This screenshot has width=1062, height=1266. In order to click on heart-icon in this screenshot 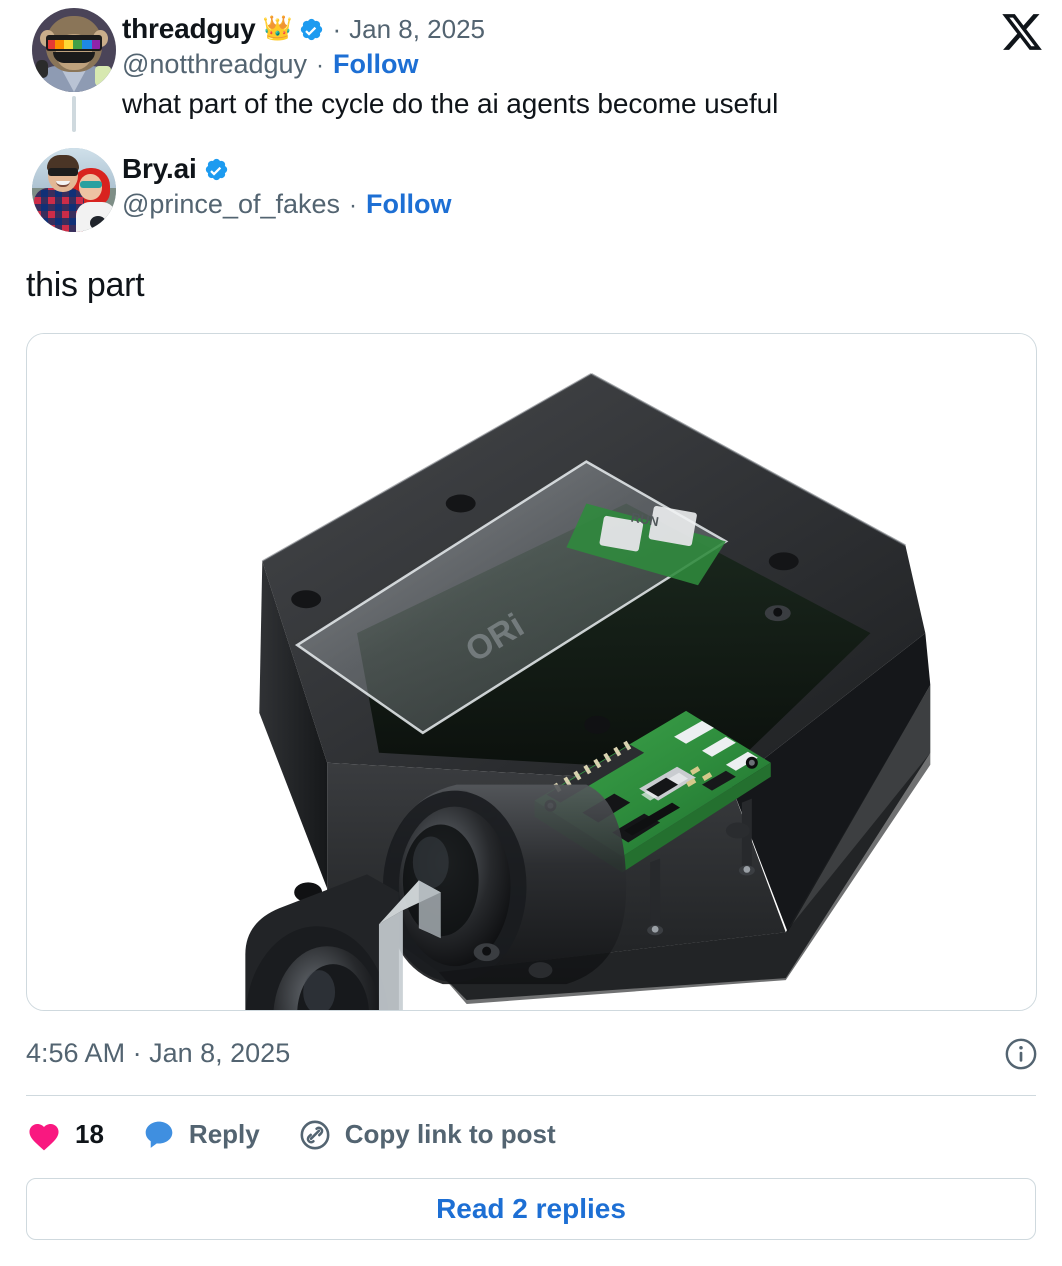, I will do `click(44, 1136)`.